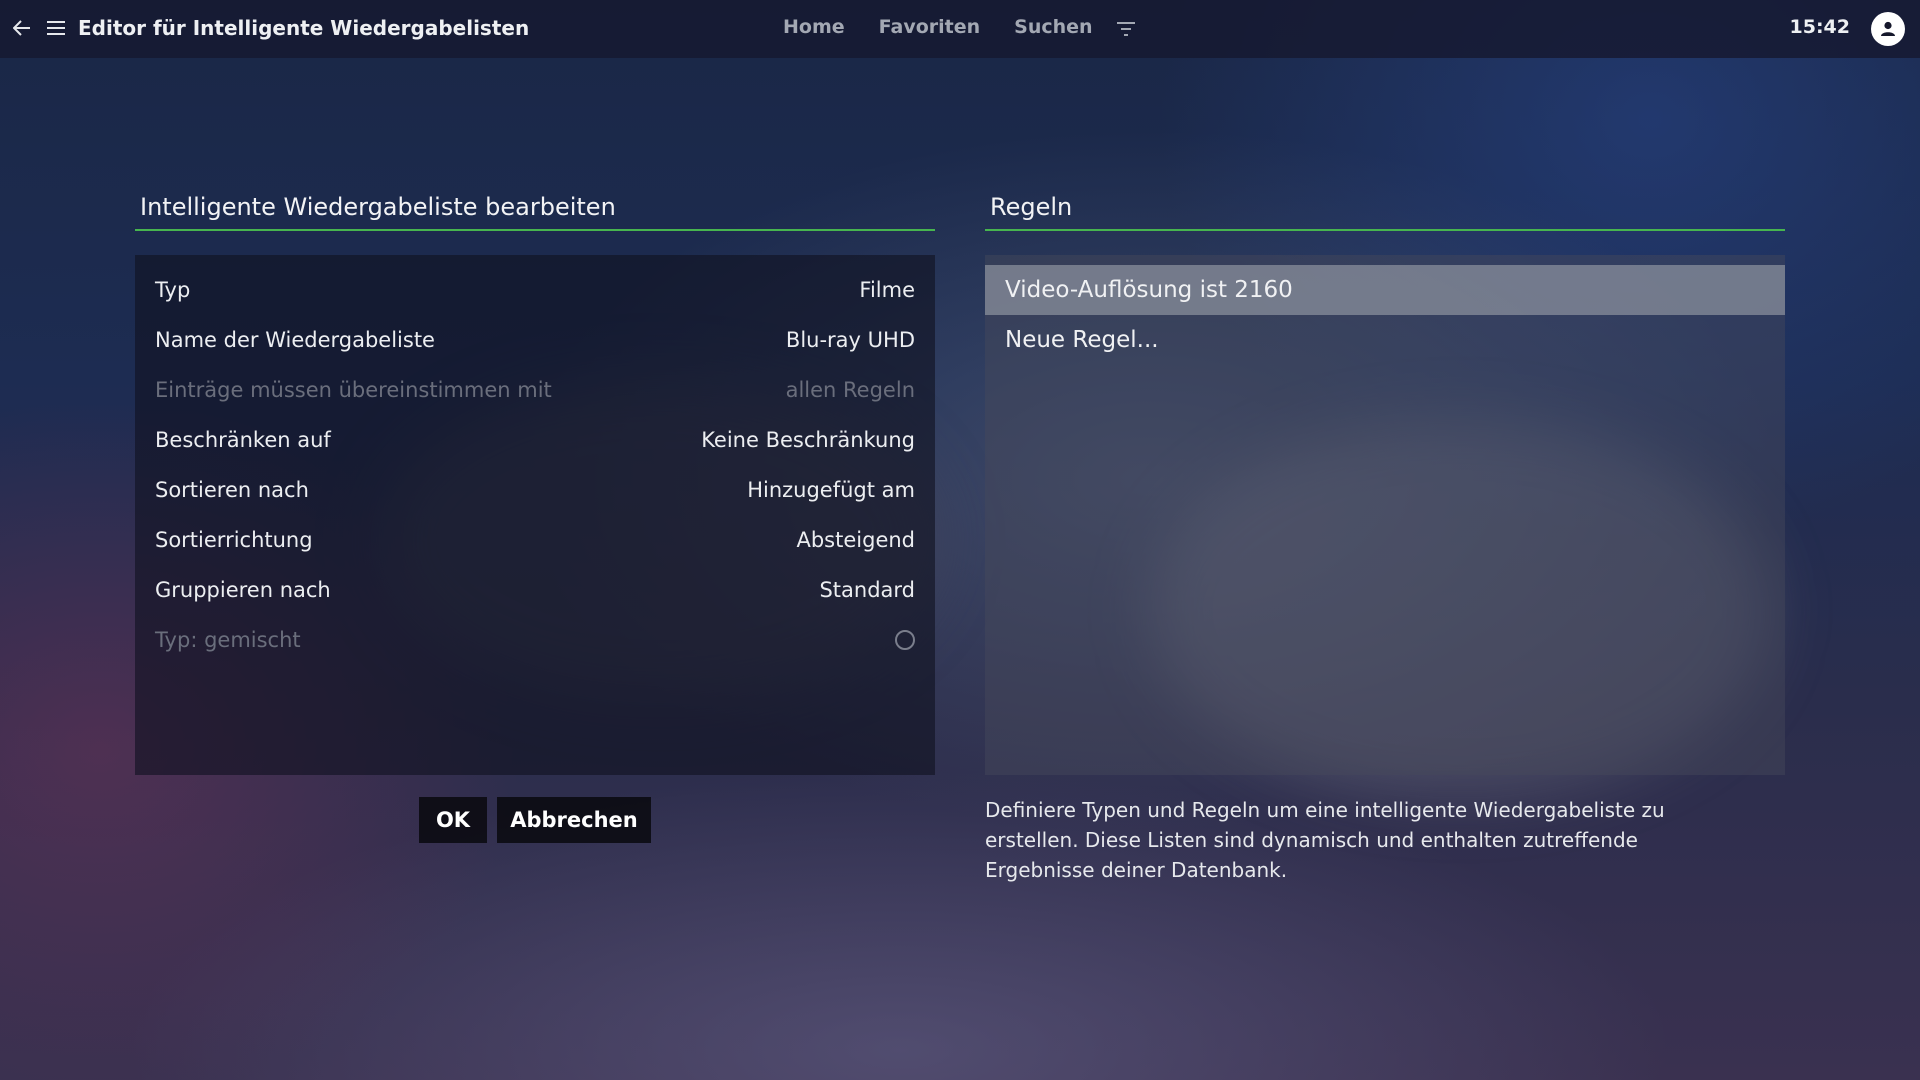 The width and height of the screenshot is (1920, 1080). Describe the element at coordinates (304, 28) in the screenshot. I see `window-title: Editor für Intelligente Wiedergabelisten` at that location.